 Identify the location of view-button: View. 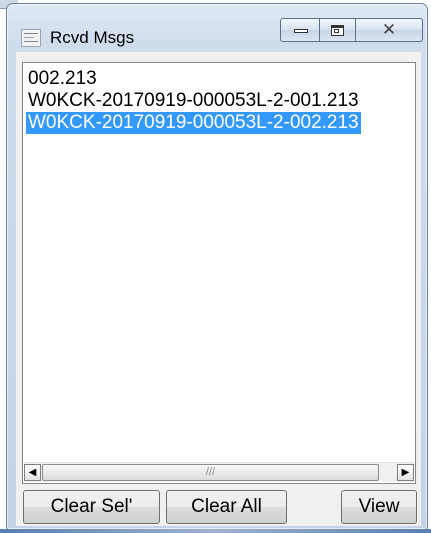
(379, 507).